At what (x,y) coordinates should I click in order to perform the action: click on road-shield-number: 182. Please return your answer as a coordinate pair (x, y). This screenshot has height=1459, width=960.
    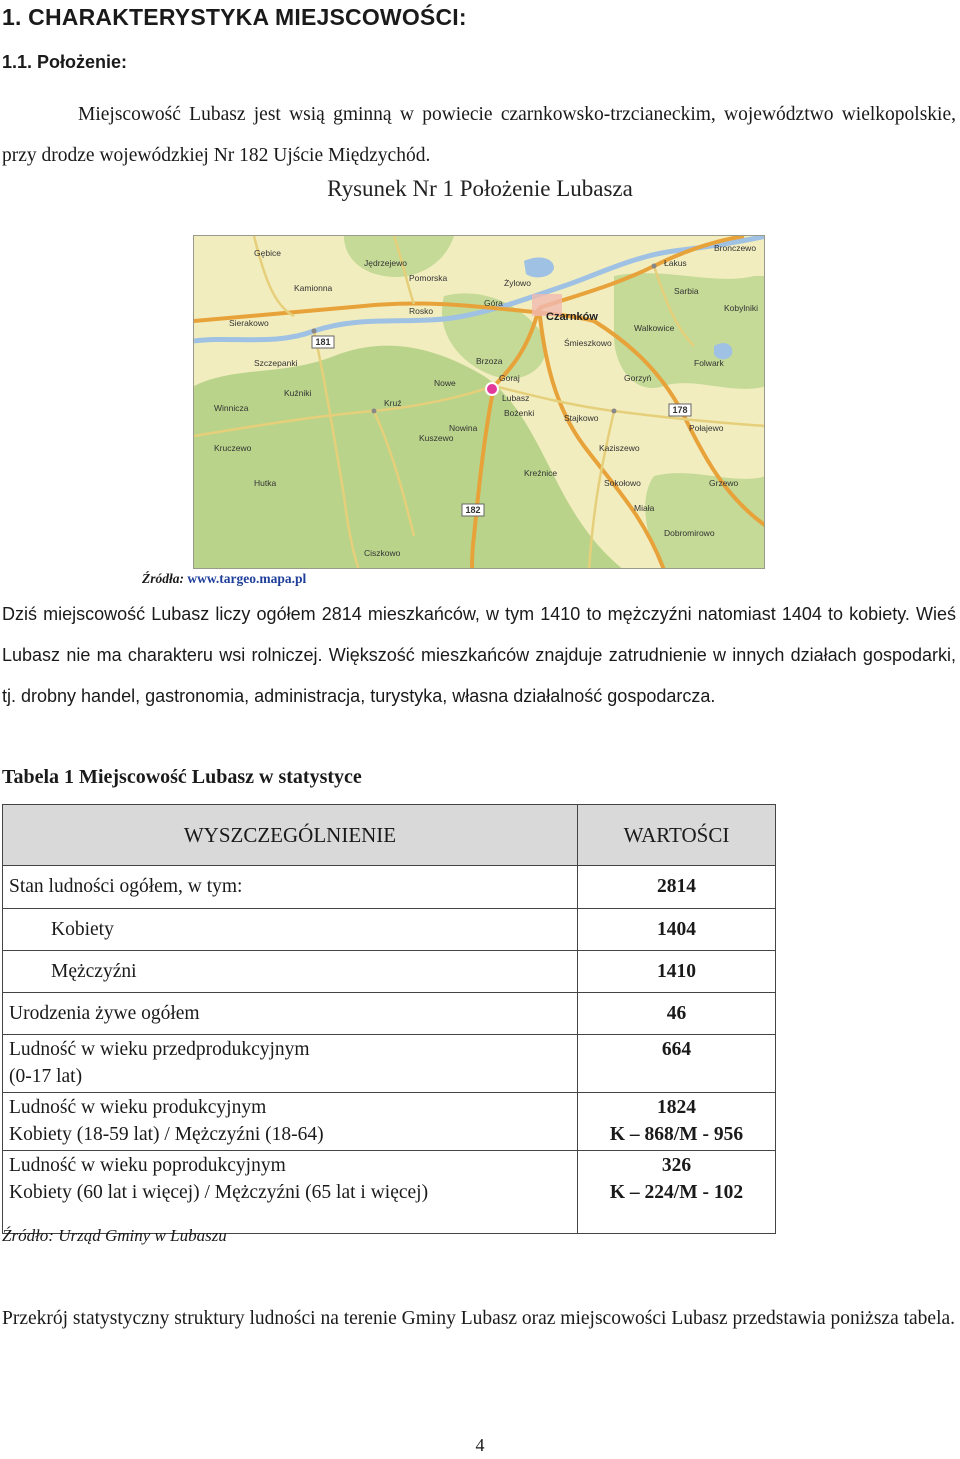
    Looking at the image, I should click on (472, 510).